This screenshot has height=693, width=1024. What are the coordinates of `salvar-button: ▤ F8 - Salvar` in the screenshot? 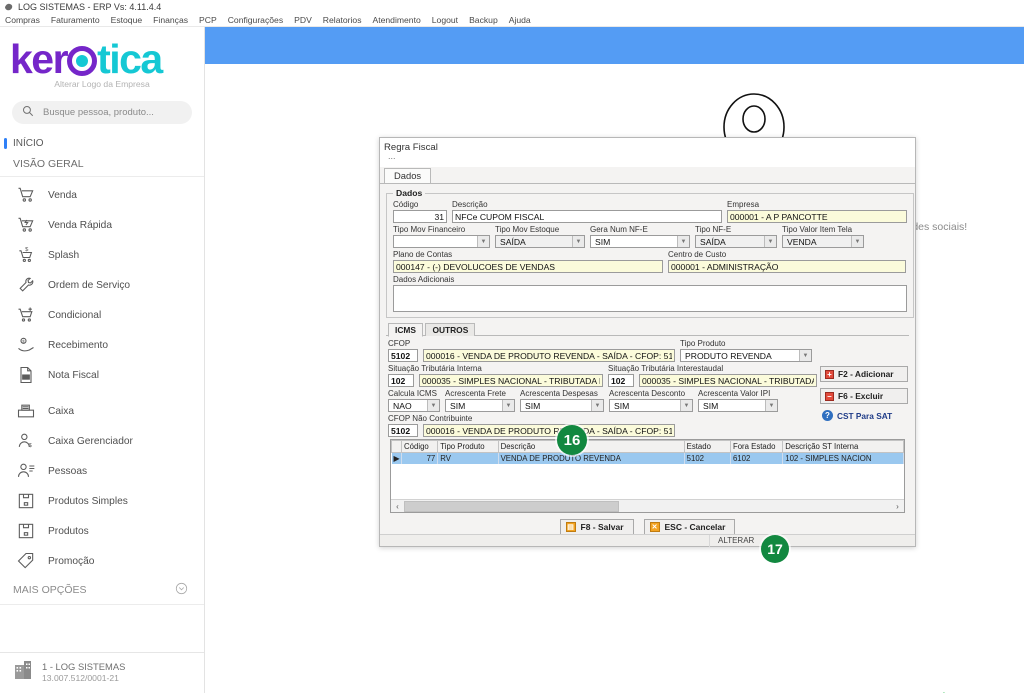 It's located at (596, 527).